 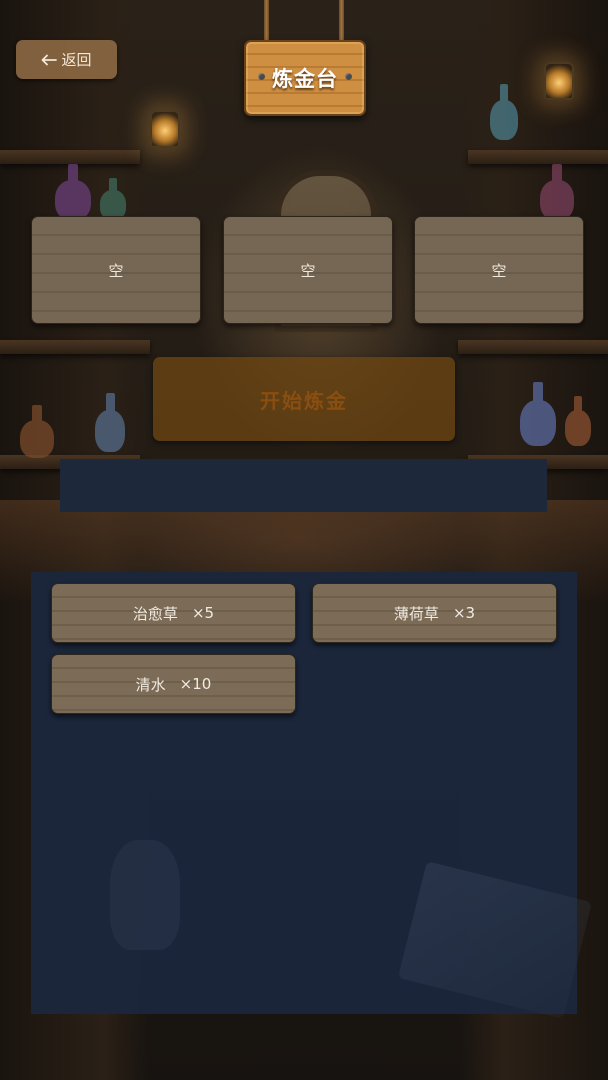 I want to click on left-arrow-icon, so click(x=50, y=59).